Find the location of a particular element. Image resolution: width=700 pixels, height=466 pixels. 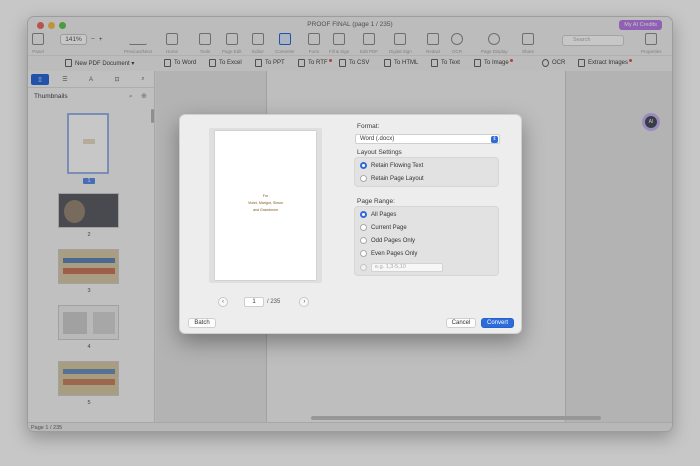

option-label: Odd Pages Only is located at coordinates (393, 240).